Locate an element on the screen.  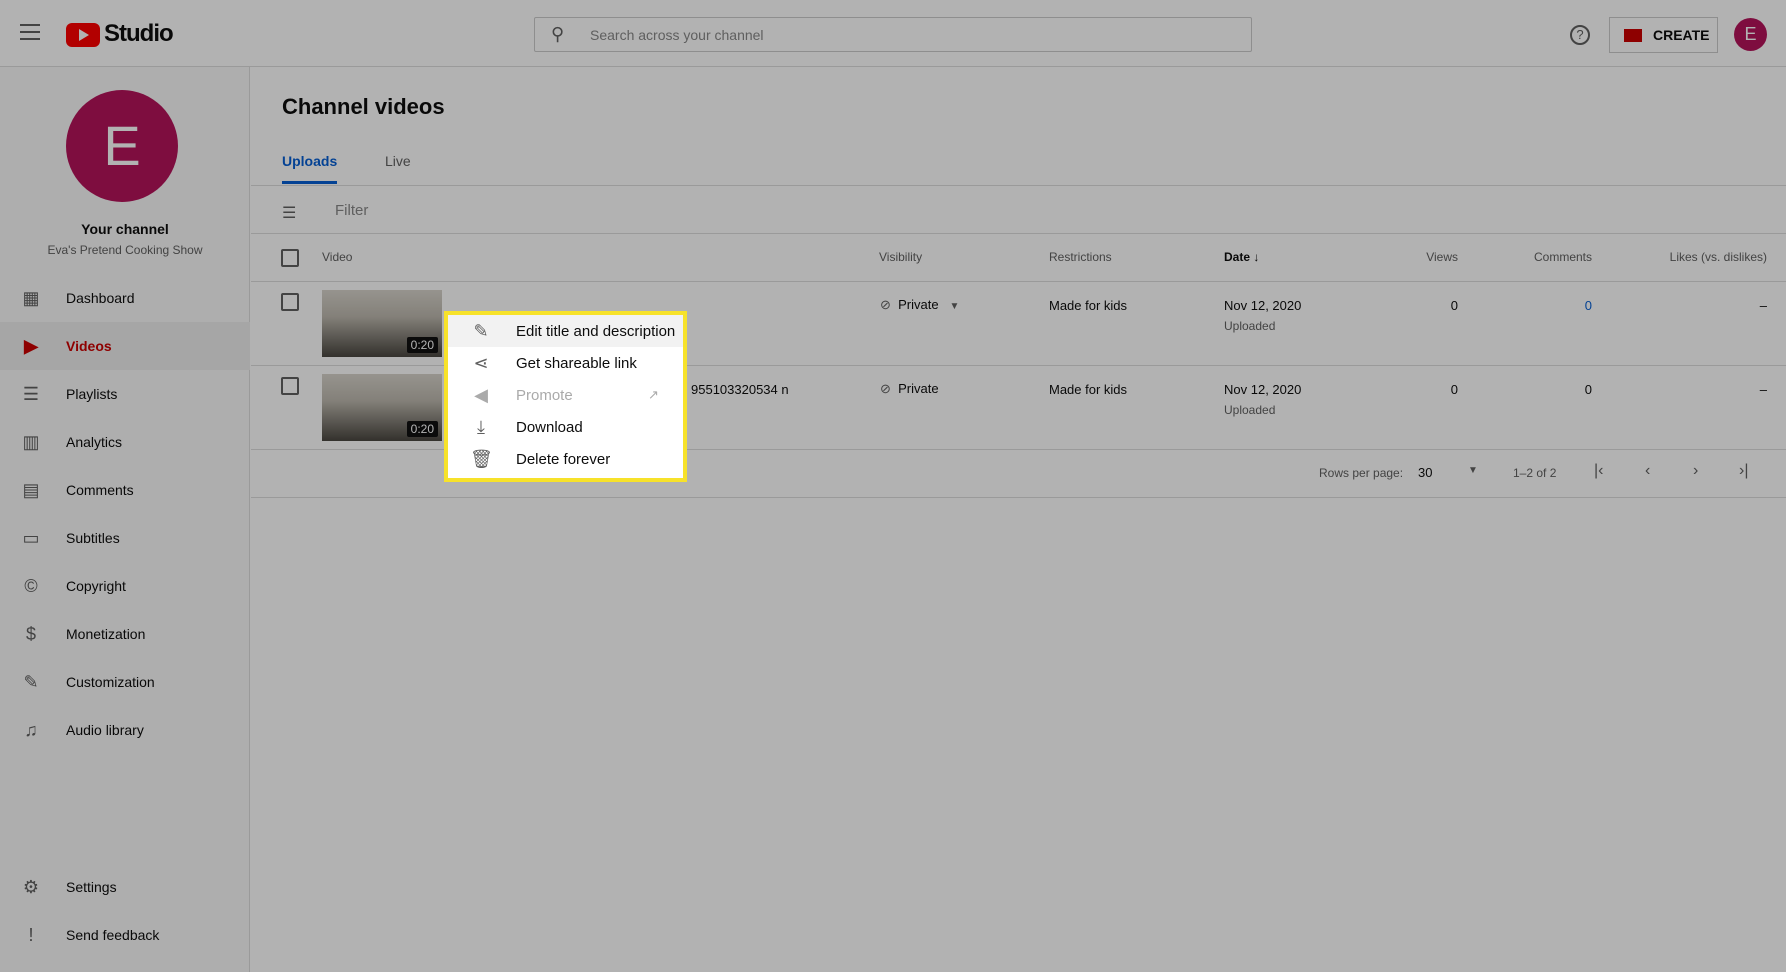
menu-item-promote: ◀ Promote ↗ is located at coordinates (565, 395).